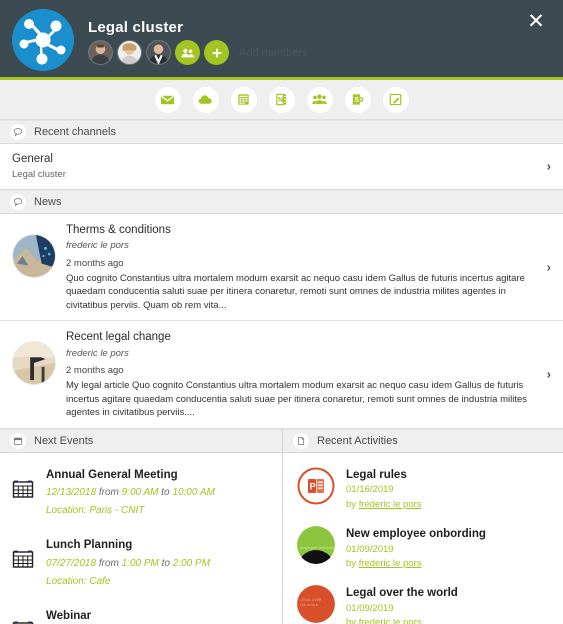  Describe the element at coordinates (140, 563) in the screenshot. I see `event-start: 1:00 PM` at that location.